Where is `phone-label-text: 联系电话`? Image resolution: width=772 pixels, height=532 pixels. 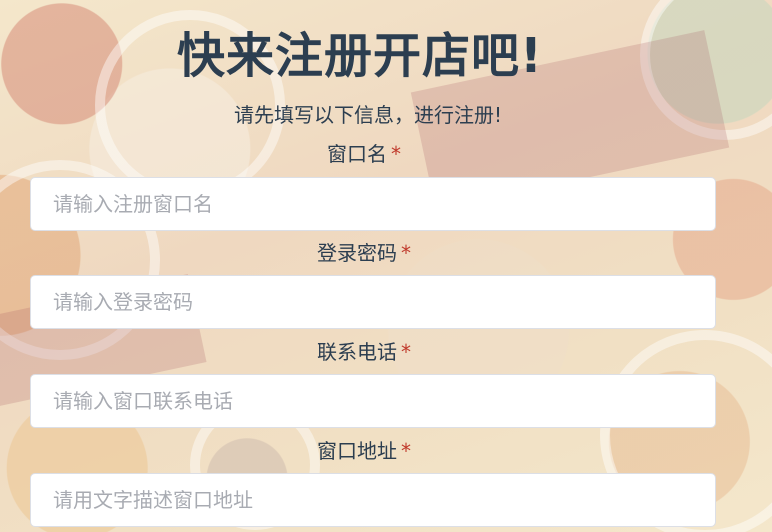
phone-label-text: 联系电话 is located at coordinates (357, 352).